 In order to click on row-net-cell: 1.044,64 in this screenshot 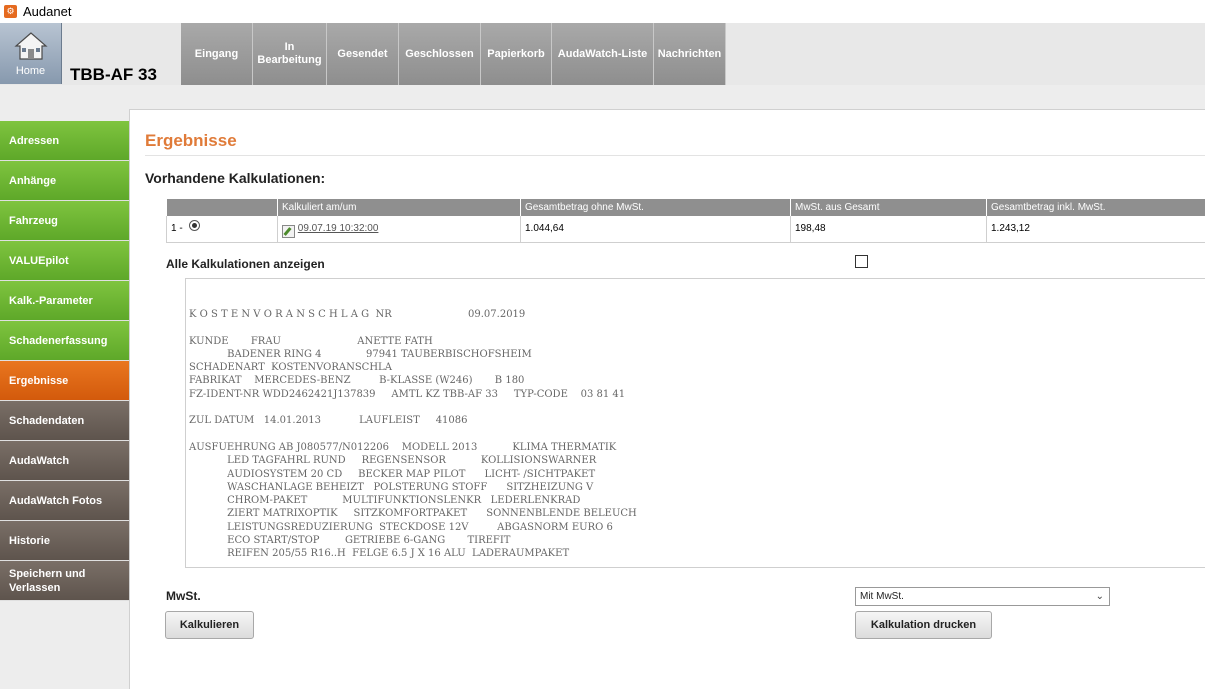, I will do `click(655, 229)`.